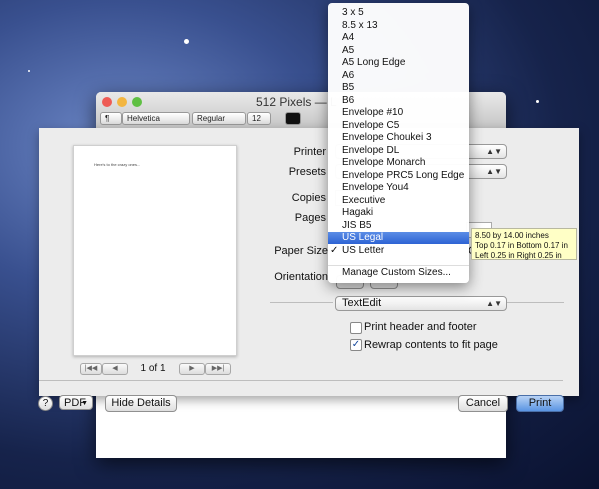  Describe the element at coordinates (76, 402) in the screenshot. I see `pdf-button: PDF ▼` at that location.